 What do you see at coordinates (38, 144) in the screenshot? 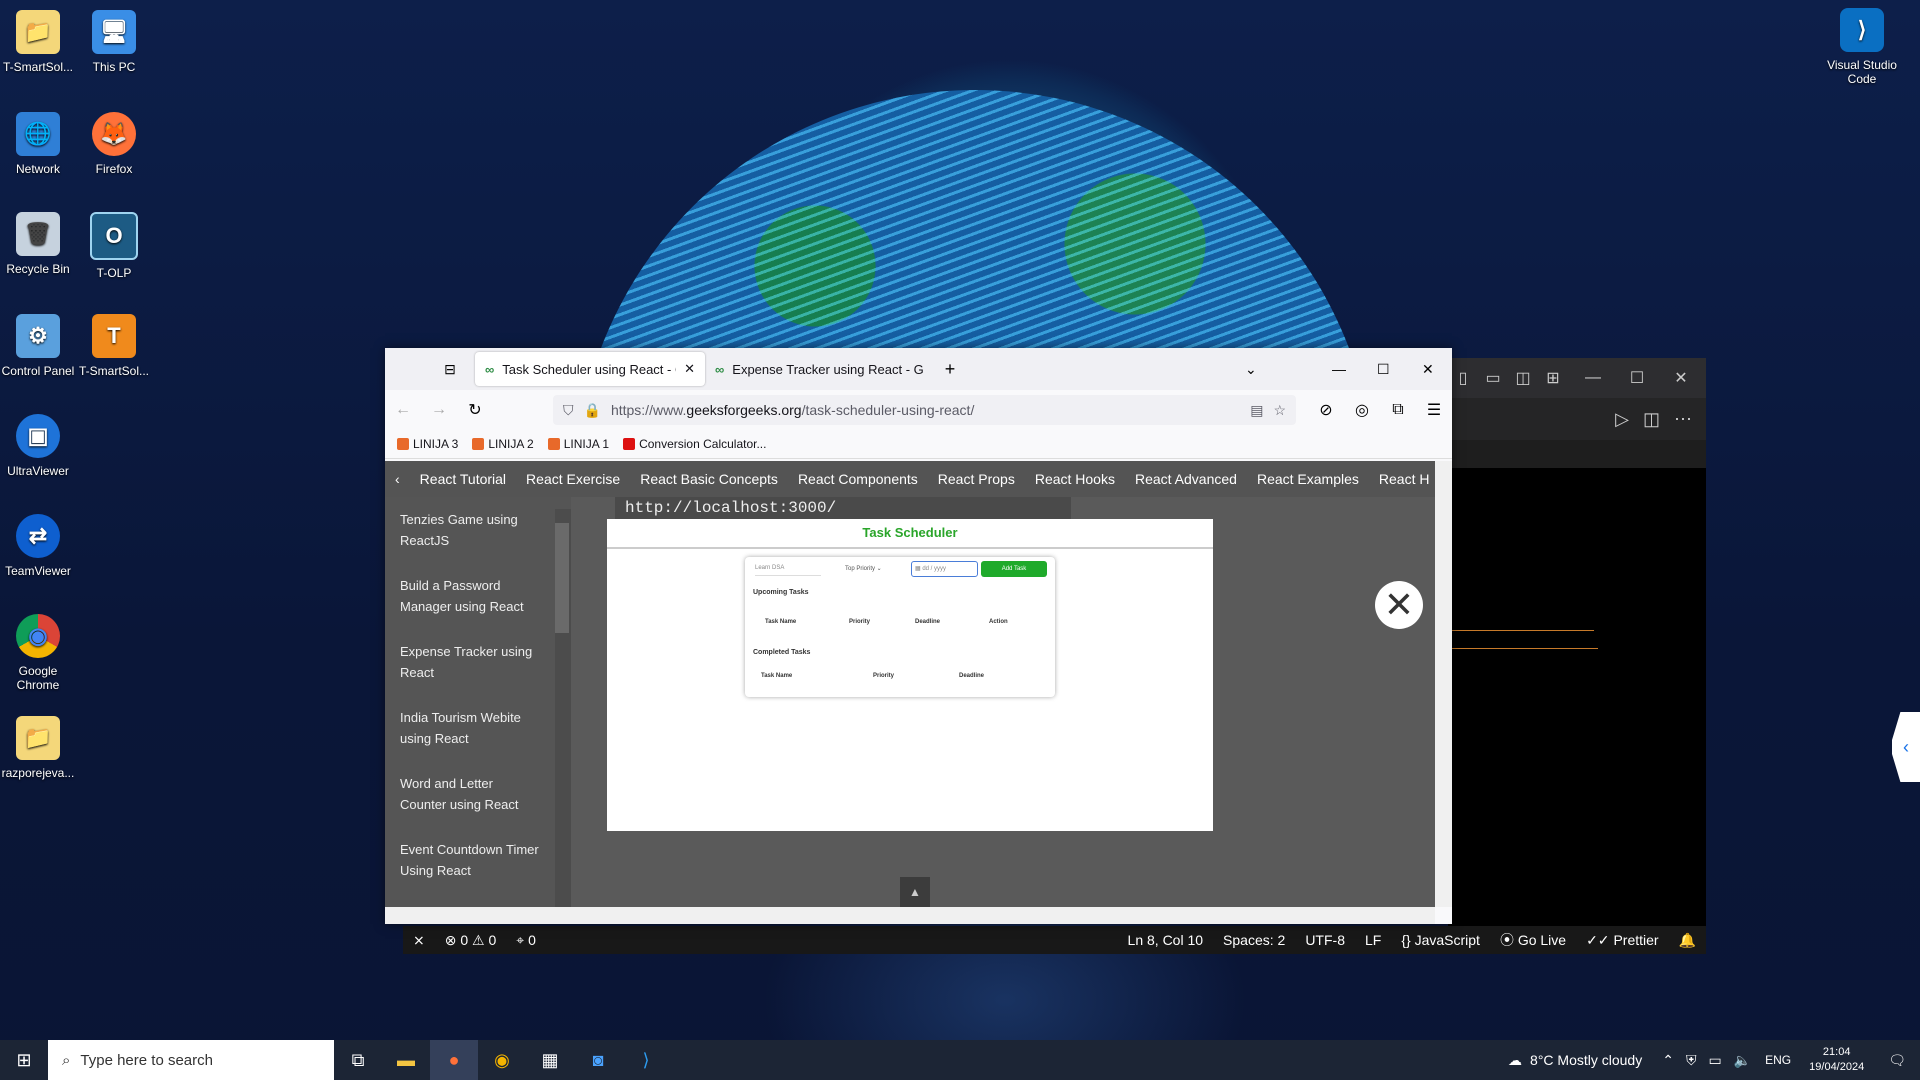
I see `desktop-icon-network: 🌐 Network` at bounding box center [38, 144].